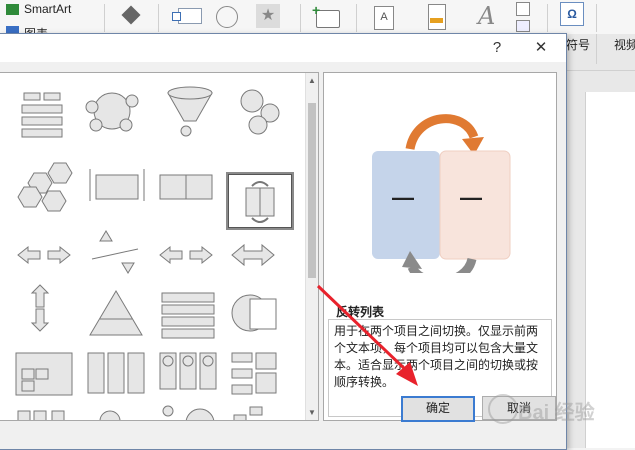  Describe the element at coordinates (497, 48) in the screenshot. I see `help-button: ?` at that location.